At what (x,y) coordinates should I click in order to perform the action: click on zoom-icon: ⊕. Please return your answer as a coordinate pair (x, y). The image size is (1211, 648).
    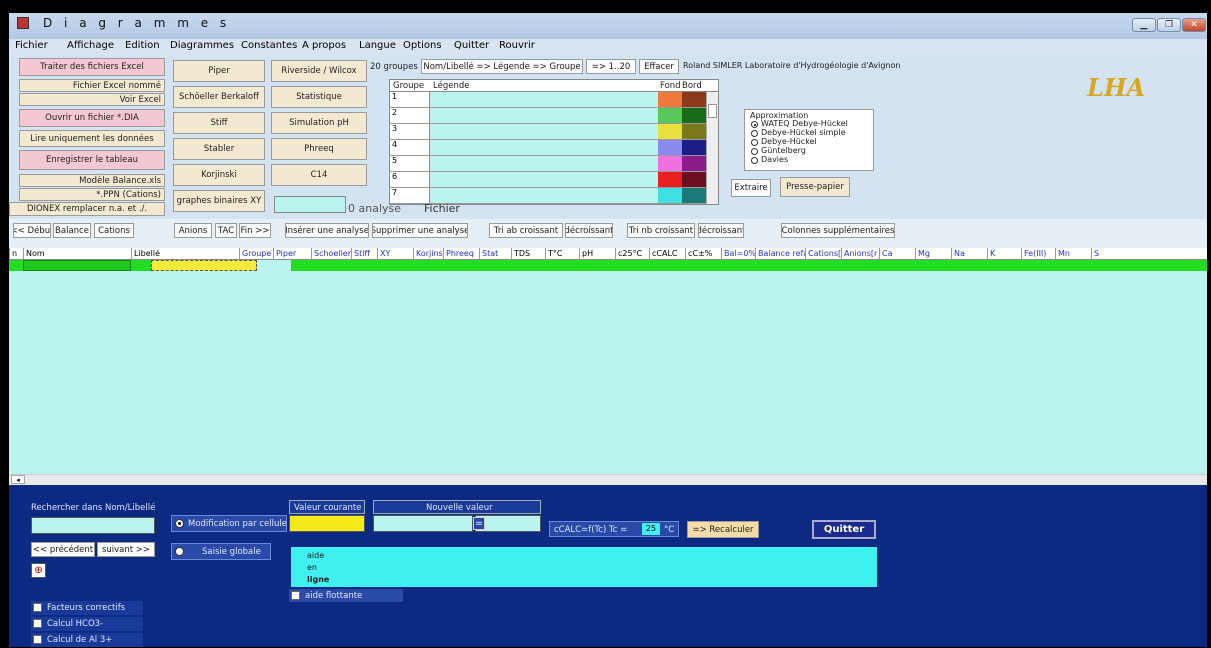
    Looking at the image, I should click on (38, 570).